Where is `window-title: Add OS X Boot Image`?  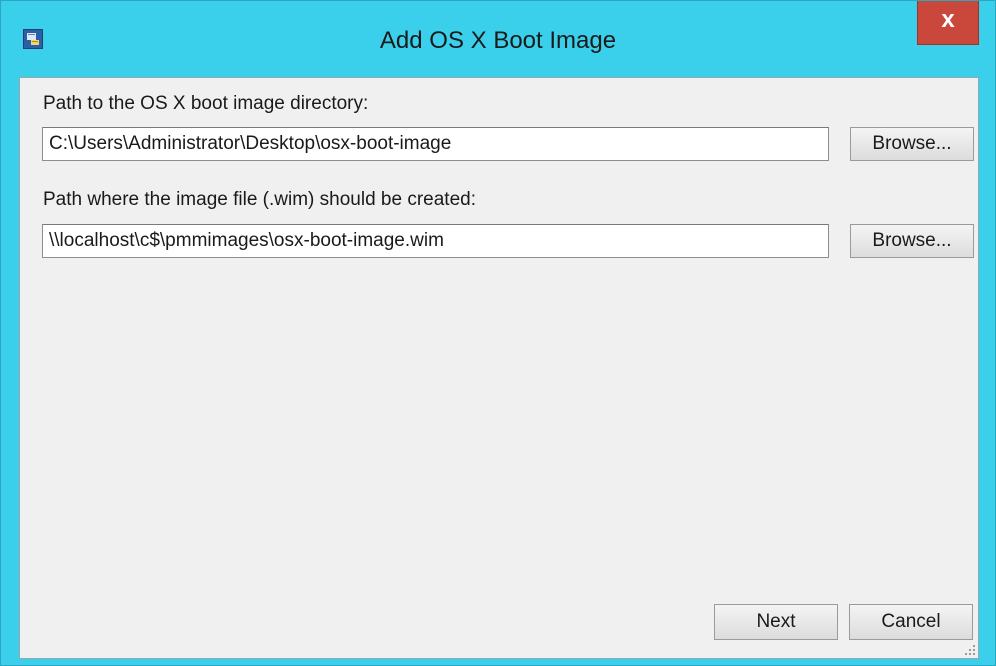 window-title: Add OS X Boot Image is located at coordinates (498, 40).